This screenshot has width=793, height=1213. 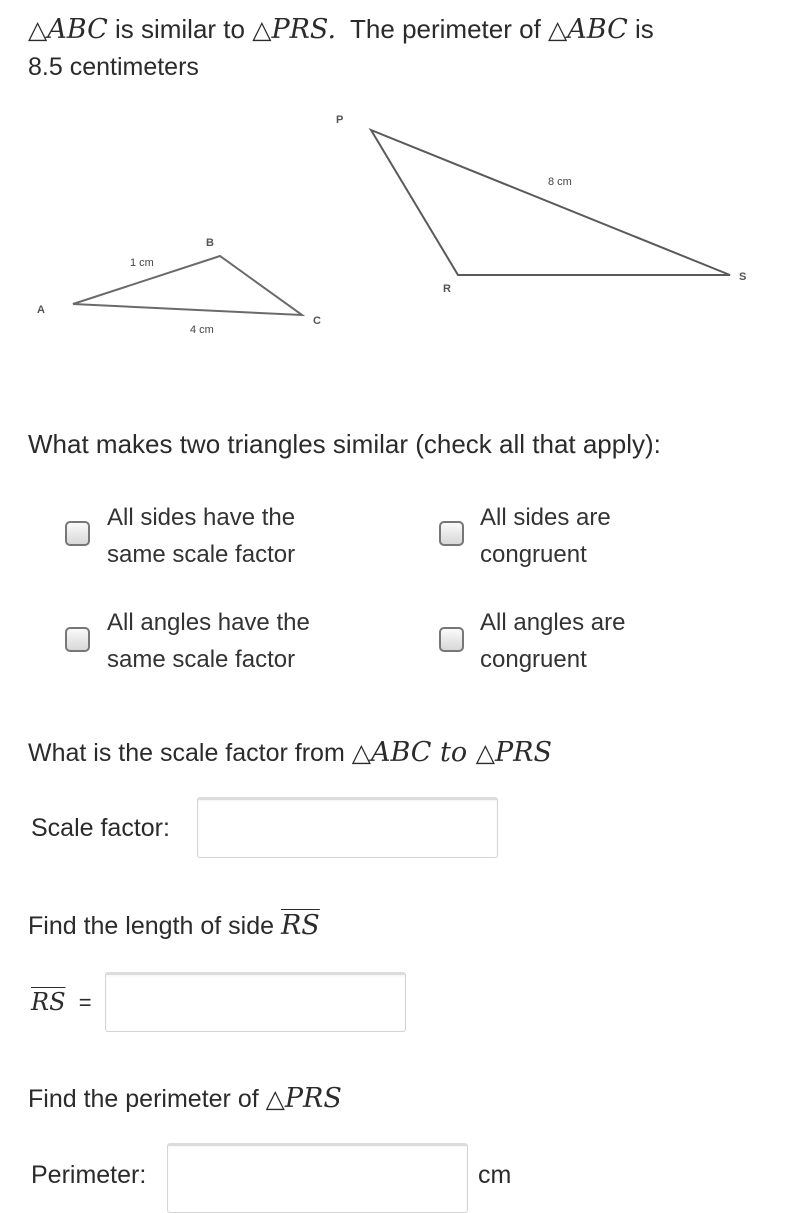 I want to click on rs-label: RS =, so click(x=61, y=1002).